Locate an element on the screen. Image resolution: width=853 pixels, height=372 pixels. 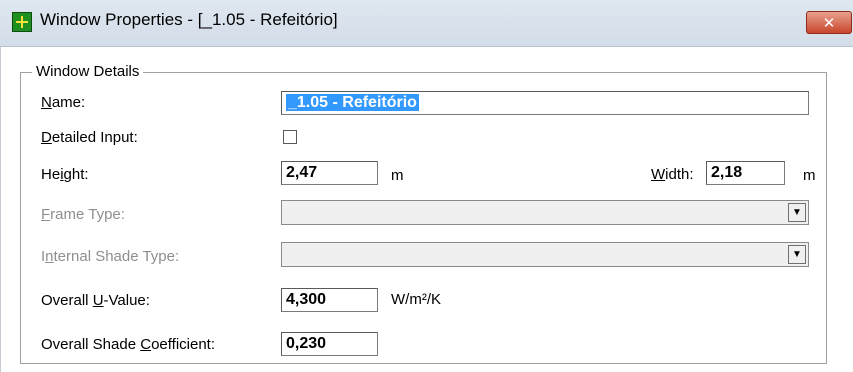
overall-u-value-label: Overall U-Value: is located at coordinates (95, 300).